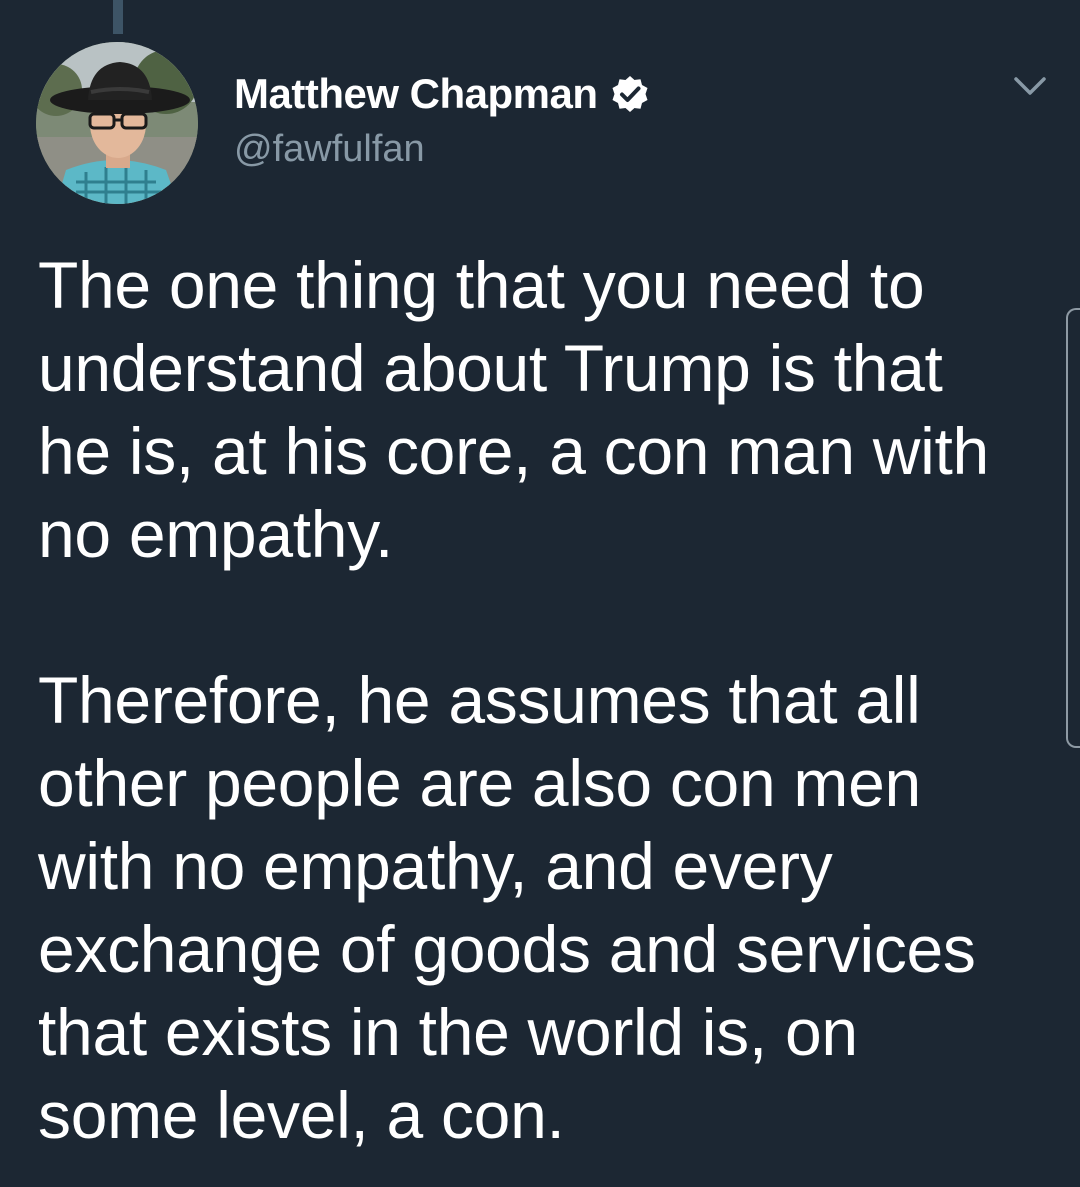 This screenshot has height=1187, width=1080. Describe the element at coordinates (416, 94) in the screenshot. I see `author-display-name: Matthew Chapman` at that location.